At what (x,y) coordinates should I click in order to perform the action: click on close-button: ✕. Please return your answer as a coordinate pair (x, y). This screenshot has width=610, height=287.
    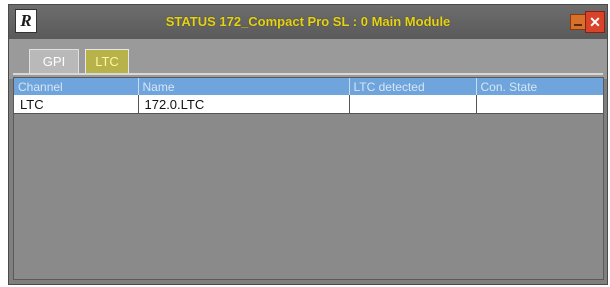
    Looking at the image, I should click on (595, 22).